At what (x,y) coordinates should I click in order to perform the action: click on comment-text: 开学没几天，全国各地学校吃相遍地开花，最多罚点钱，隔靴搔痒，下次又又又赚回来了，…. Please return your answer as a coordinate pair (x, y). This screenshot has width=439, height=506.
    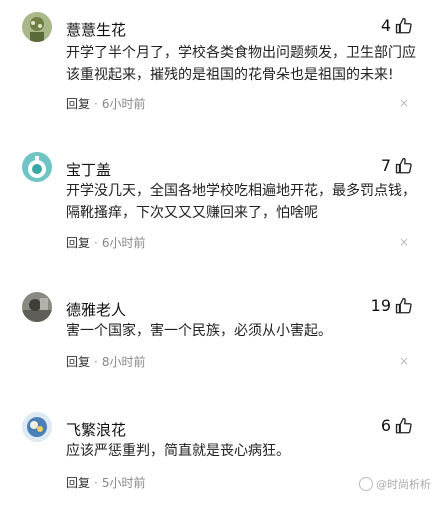
    Looking at the image, I should click on (241, 202).